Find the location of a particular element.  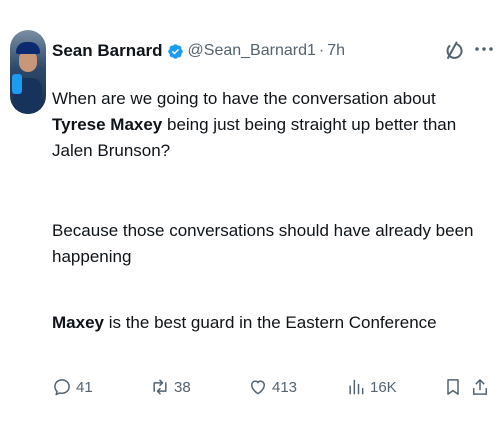

share-button is located at coordinates (480, 387).